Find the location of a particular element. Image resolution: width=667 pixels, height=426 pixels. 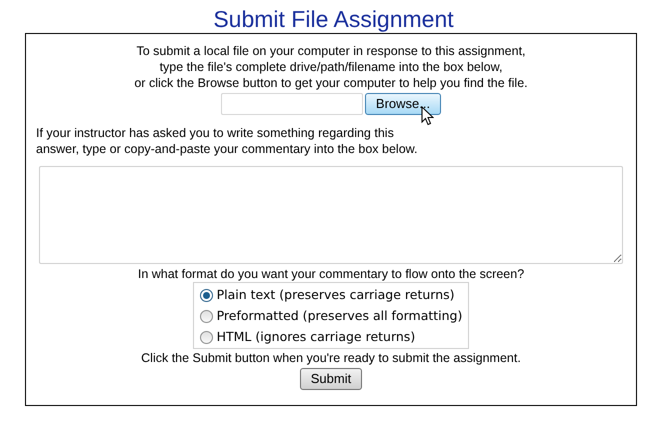

instruction-text: answer, type or copy-and-paste your commentary into the box below. is located at coordinates (227, 149).